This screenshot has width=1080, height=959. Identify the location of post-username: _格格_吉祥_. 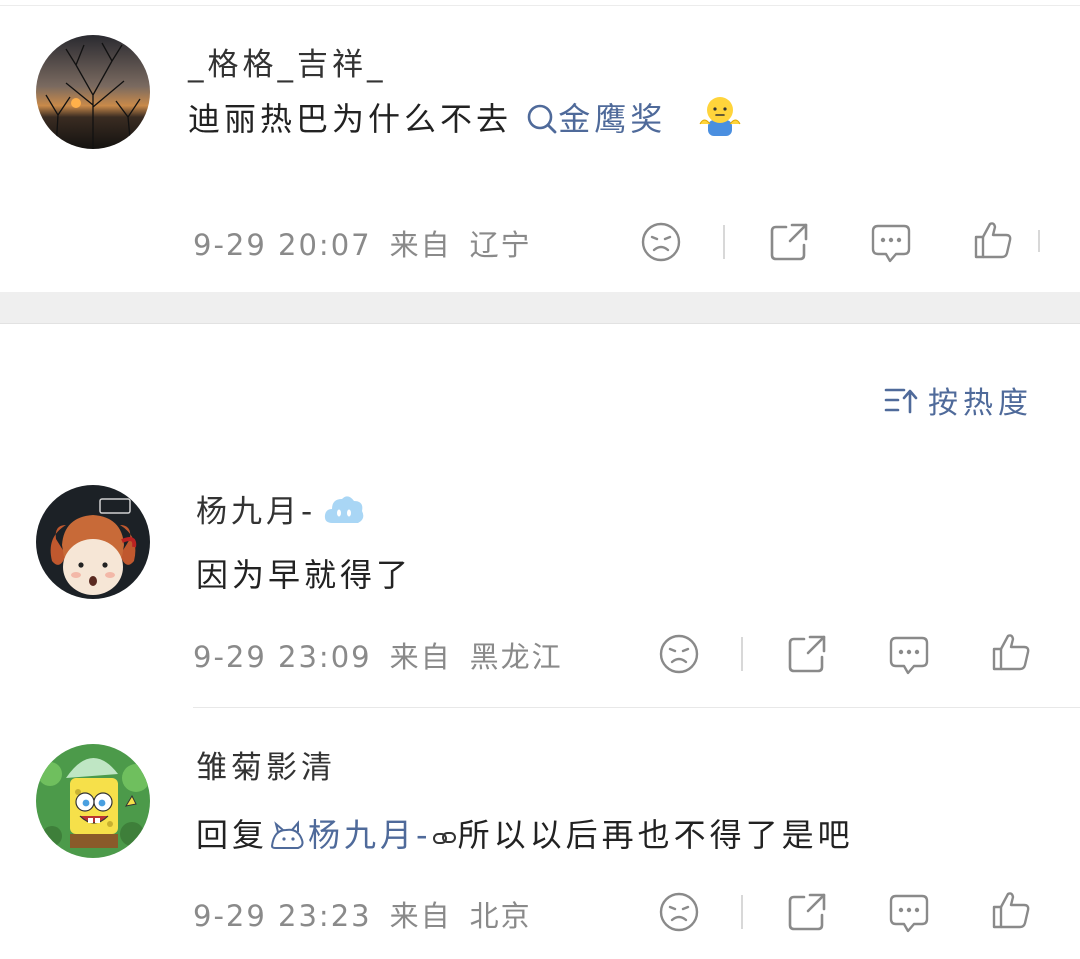
(287, 61).